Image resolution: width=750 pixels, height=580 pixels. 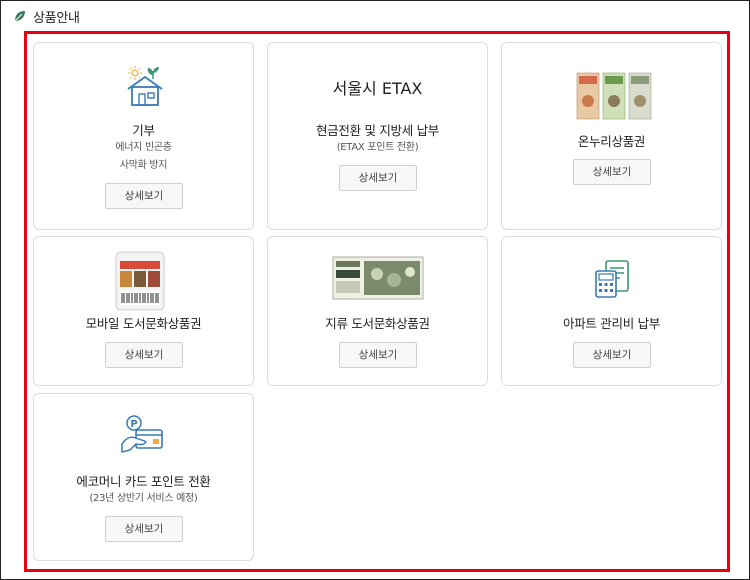 What do you see at coordinates (378, 278) in the screenshot?
I see `paper-voucher-icon` at bounding box center [378, 278].